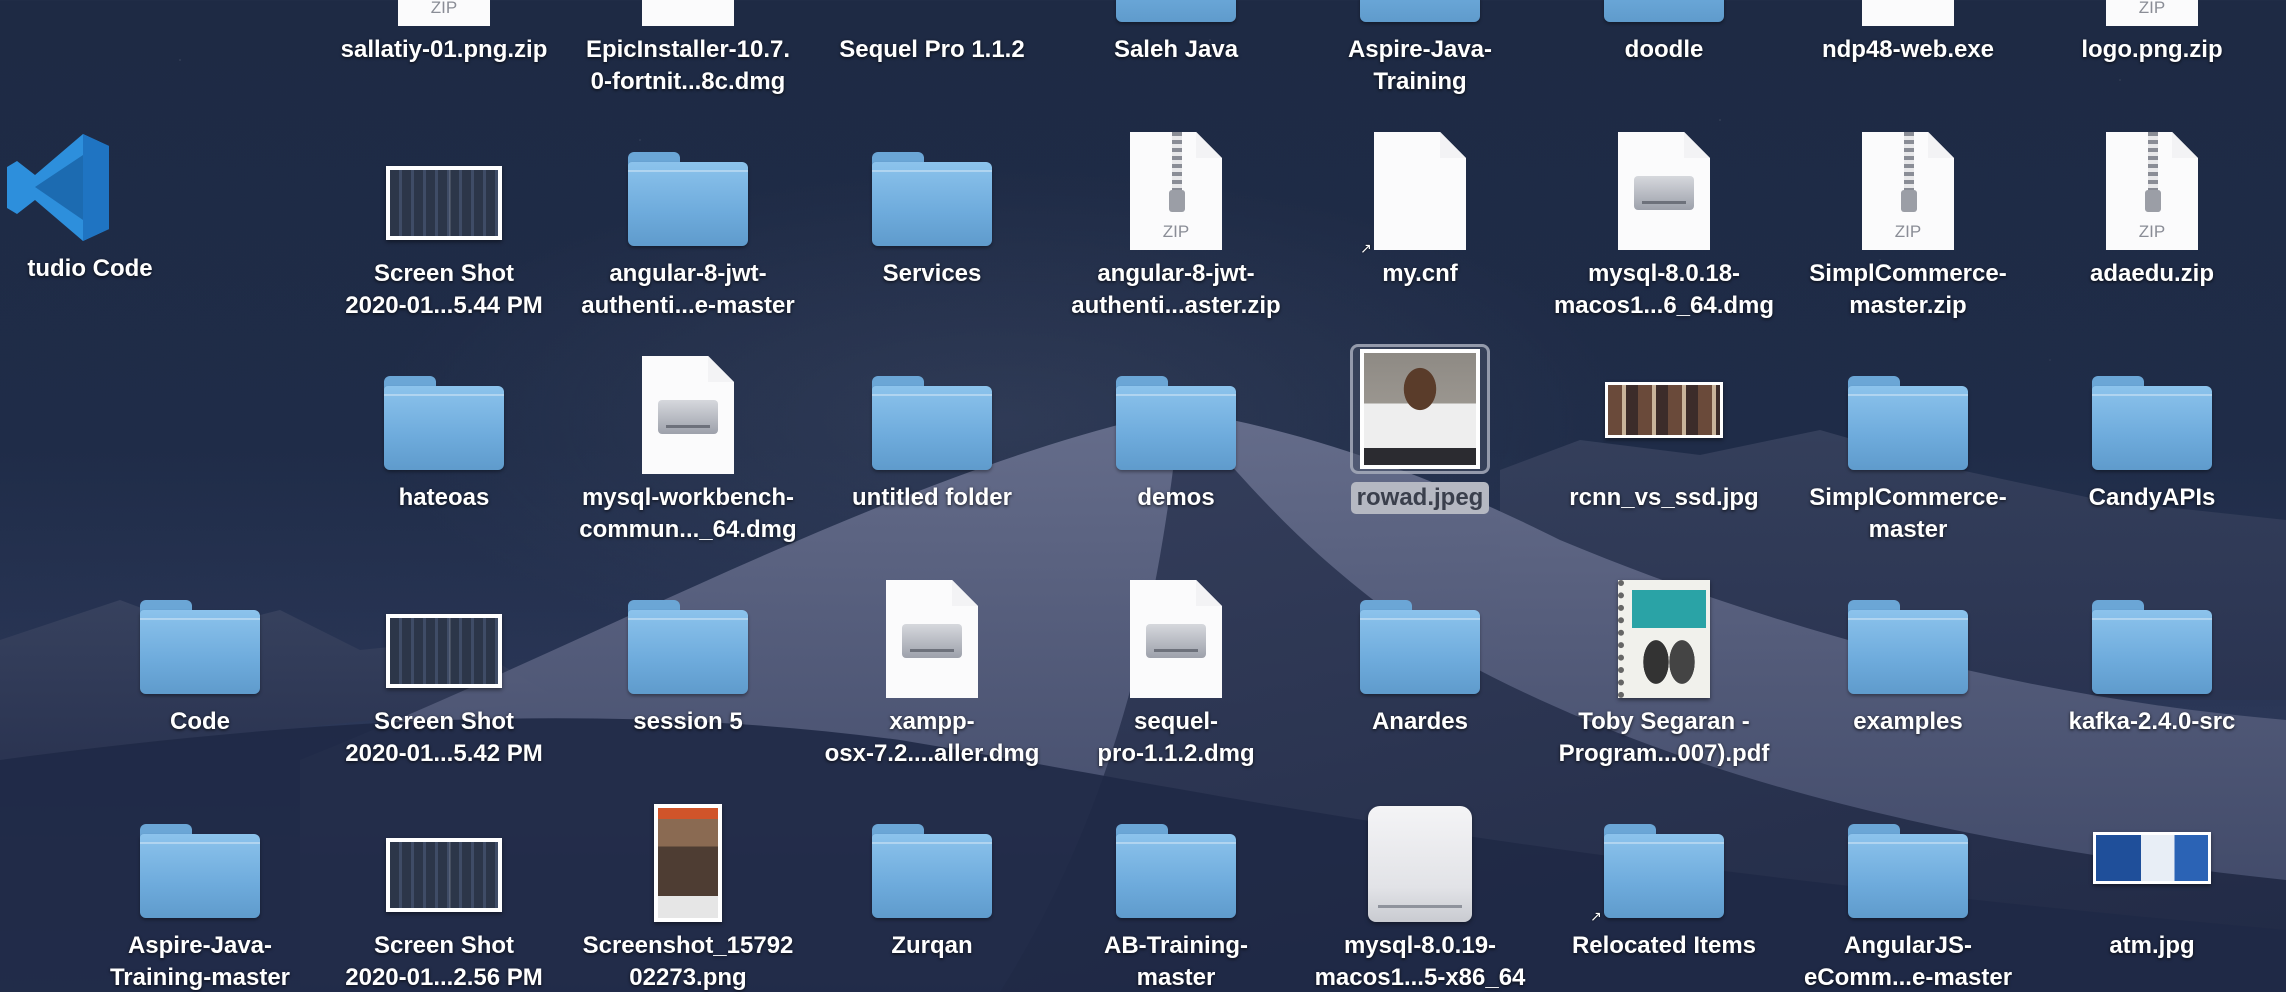 This screenshot has height=992, width=2286. What do you see at coordinates (932, 669) in the screenshot?
I see `desktop-item-xampp-osx-7-2-aller-dmg: xampp- osx-7.2....aller.dmg` at bounding box center [932, 669].